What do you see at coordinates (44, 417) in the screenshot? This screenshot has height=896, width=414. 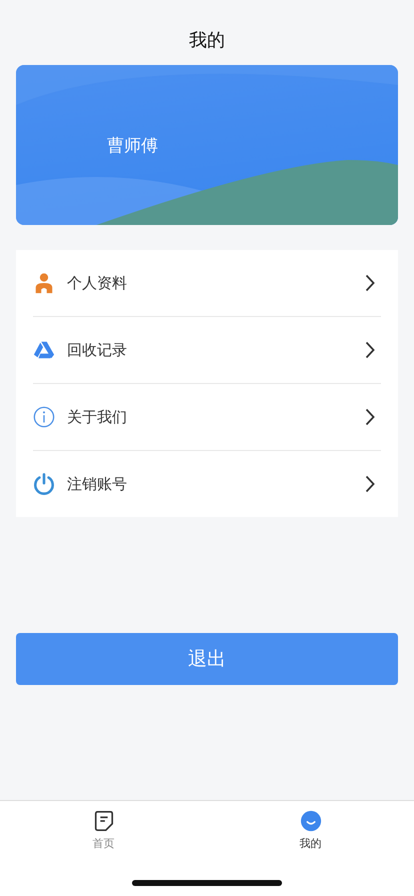 I see `info-icon` at bounding box center [44, 417].